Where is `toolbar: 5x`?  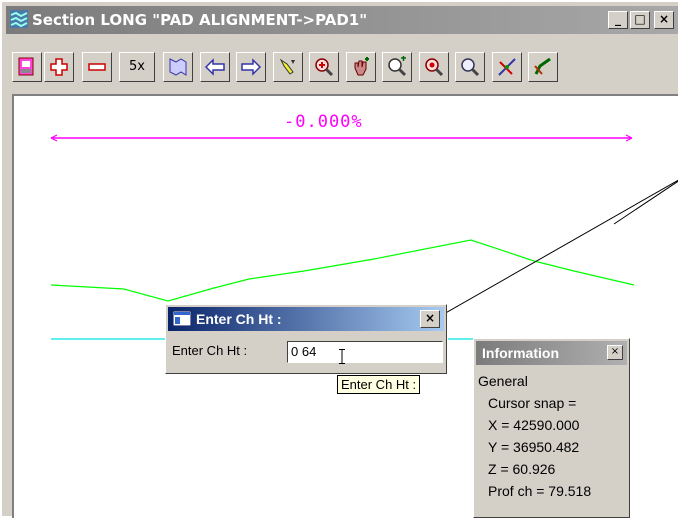
toolbar: 5x is located at coordinates (342, 61).